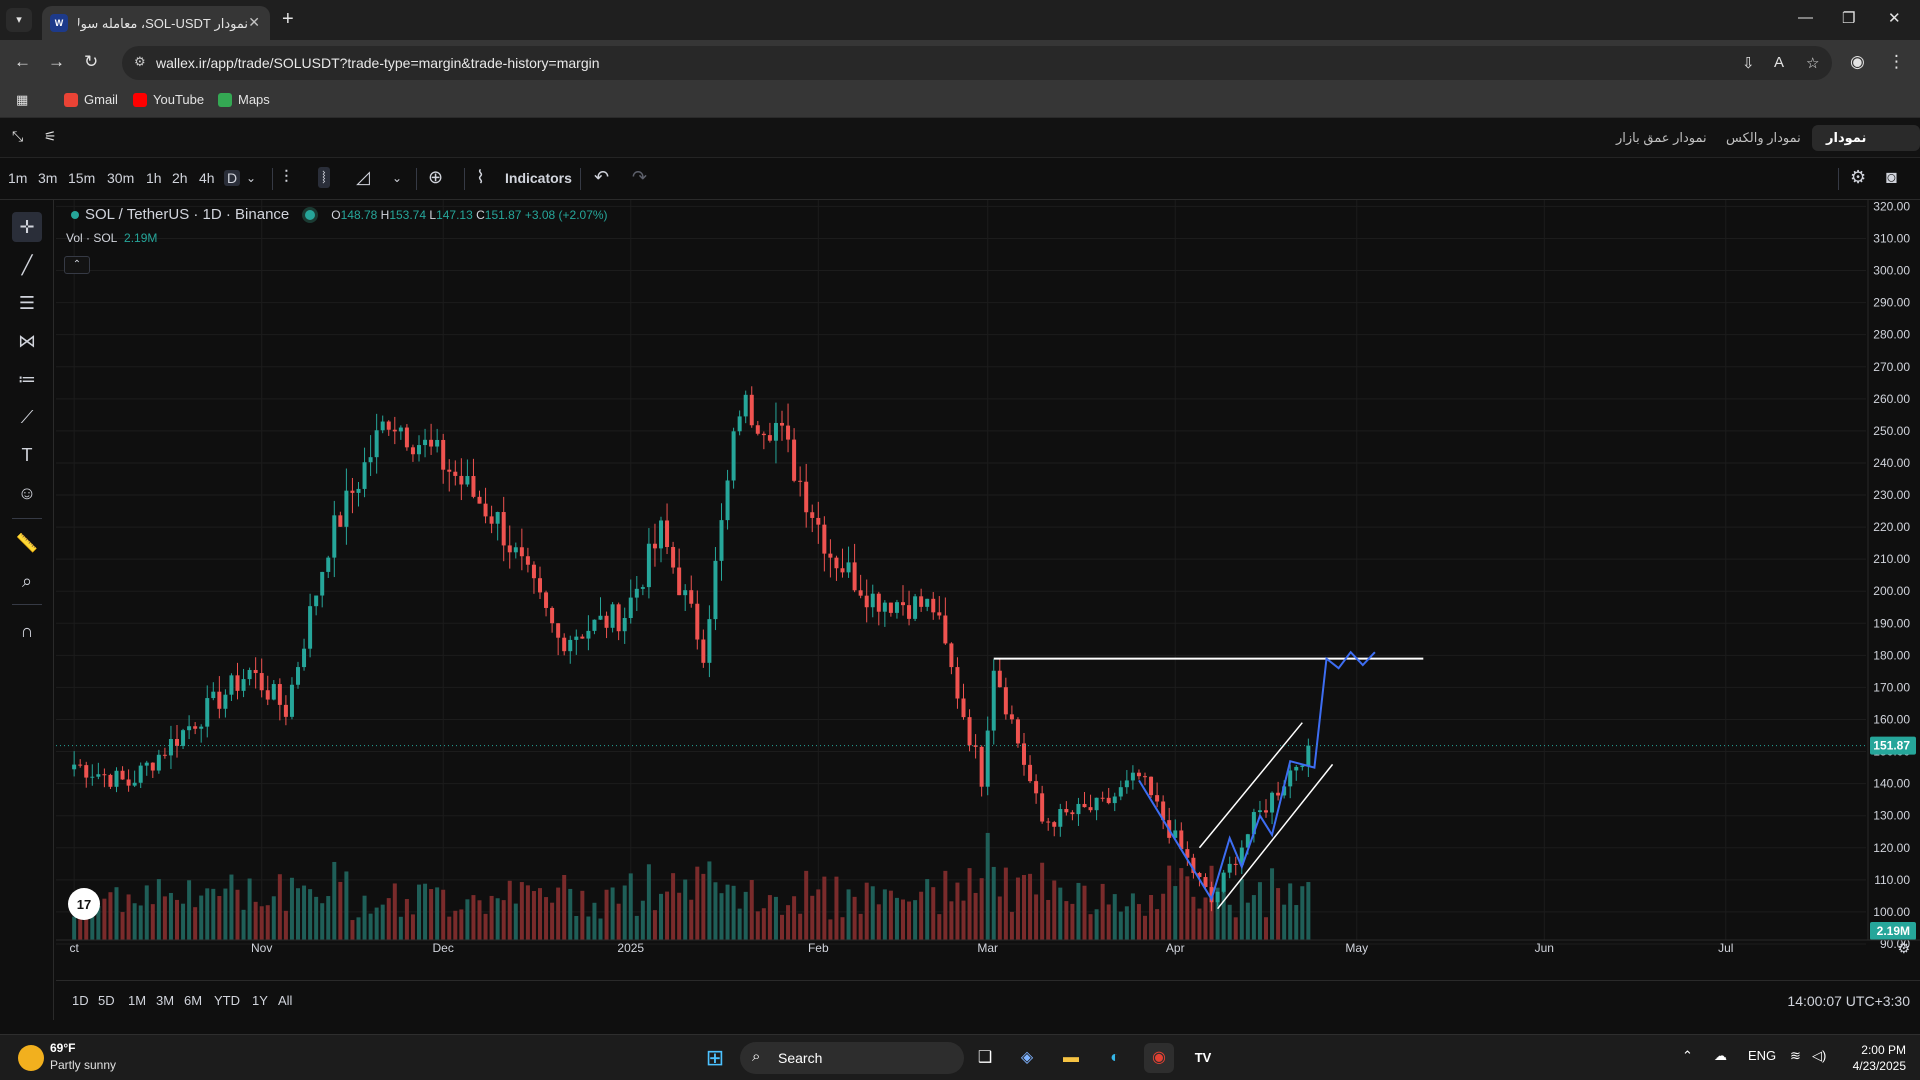  I want to click on fib-retracement-icon: ≔, so click(27, 379).